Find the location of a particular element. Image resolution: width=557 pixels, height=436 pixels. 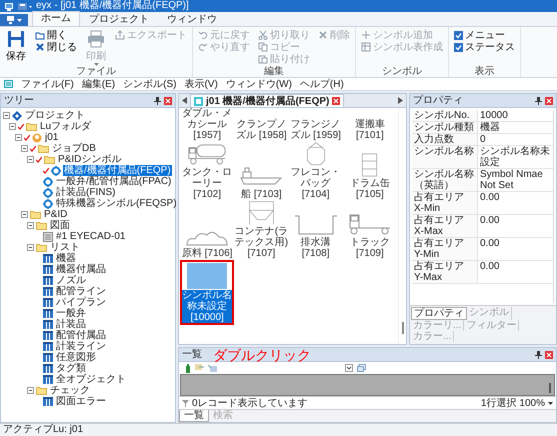

tree-item: 特殊機器シンボル(FEQSP) is located at coordinates (116, 203).